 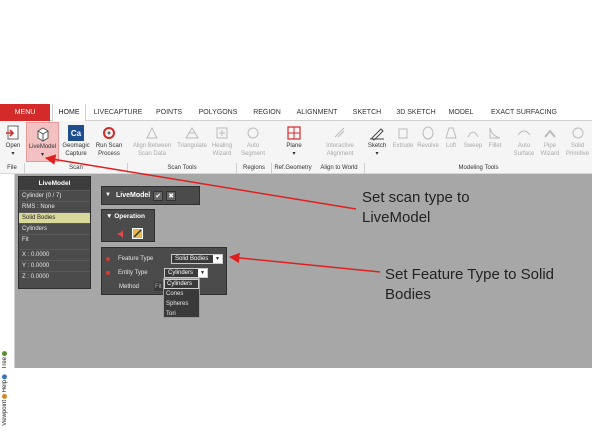 What do you see at coordinates (108, 195) in the screenshot?
I see `livemodel-header-icon: ▼` at bounding box center [108, 195].